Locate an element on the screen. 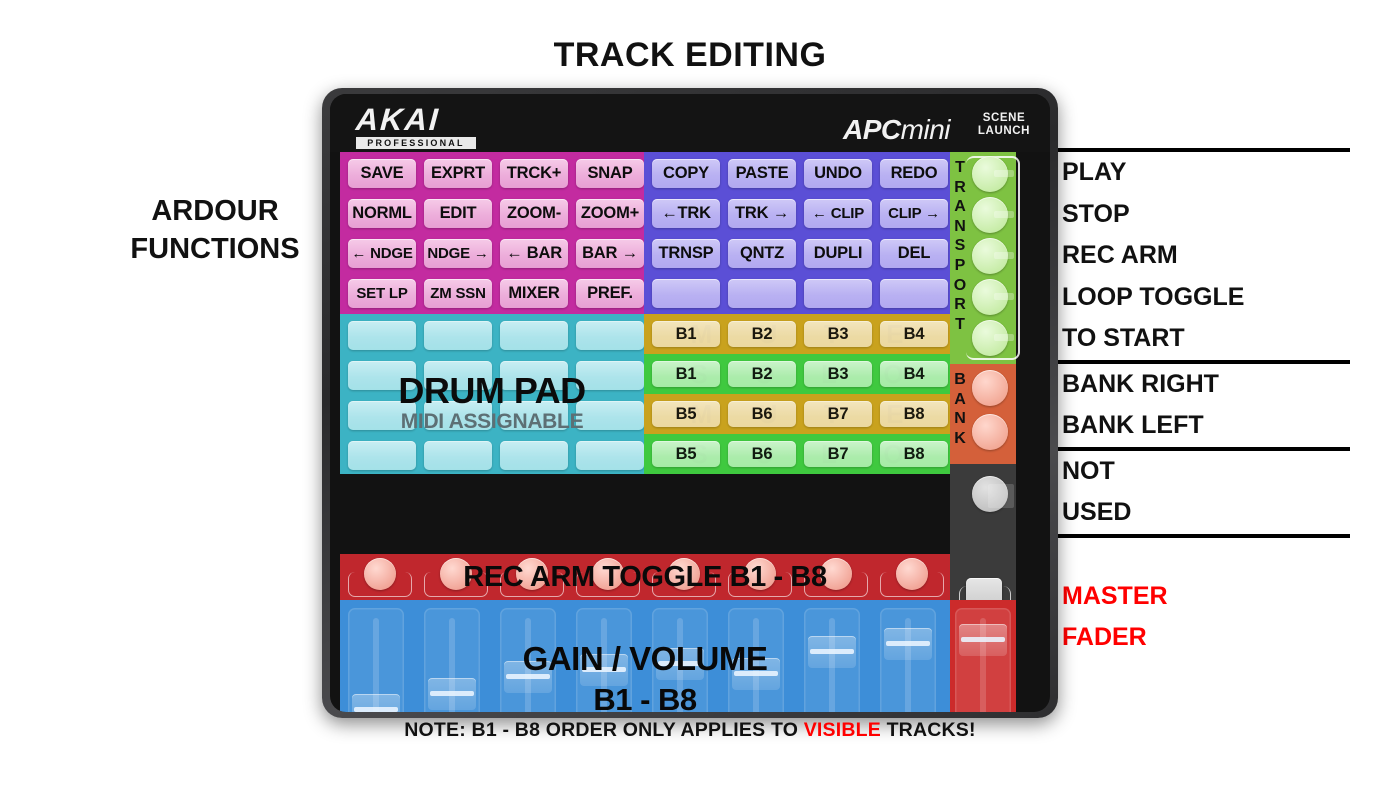 The height and width of the screenshot is (804, 1380). legend-item-used: USED is located at coordinates (1097, 512).